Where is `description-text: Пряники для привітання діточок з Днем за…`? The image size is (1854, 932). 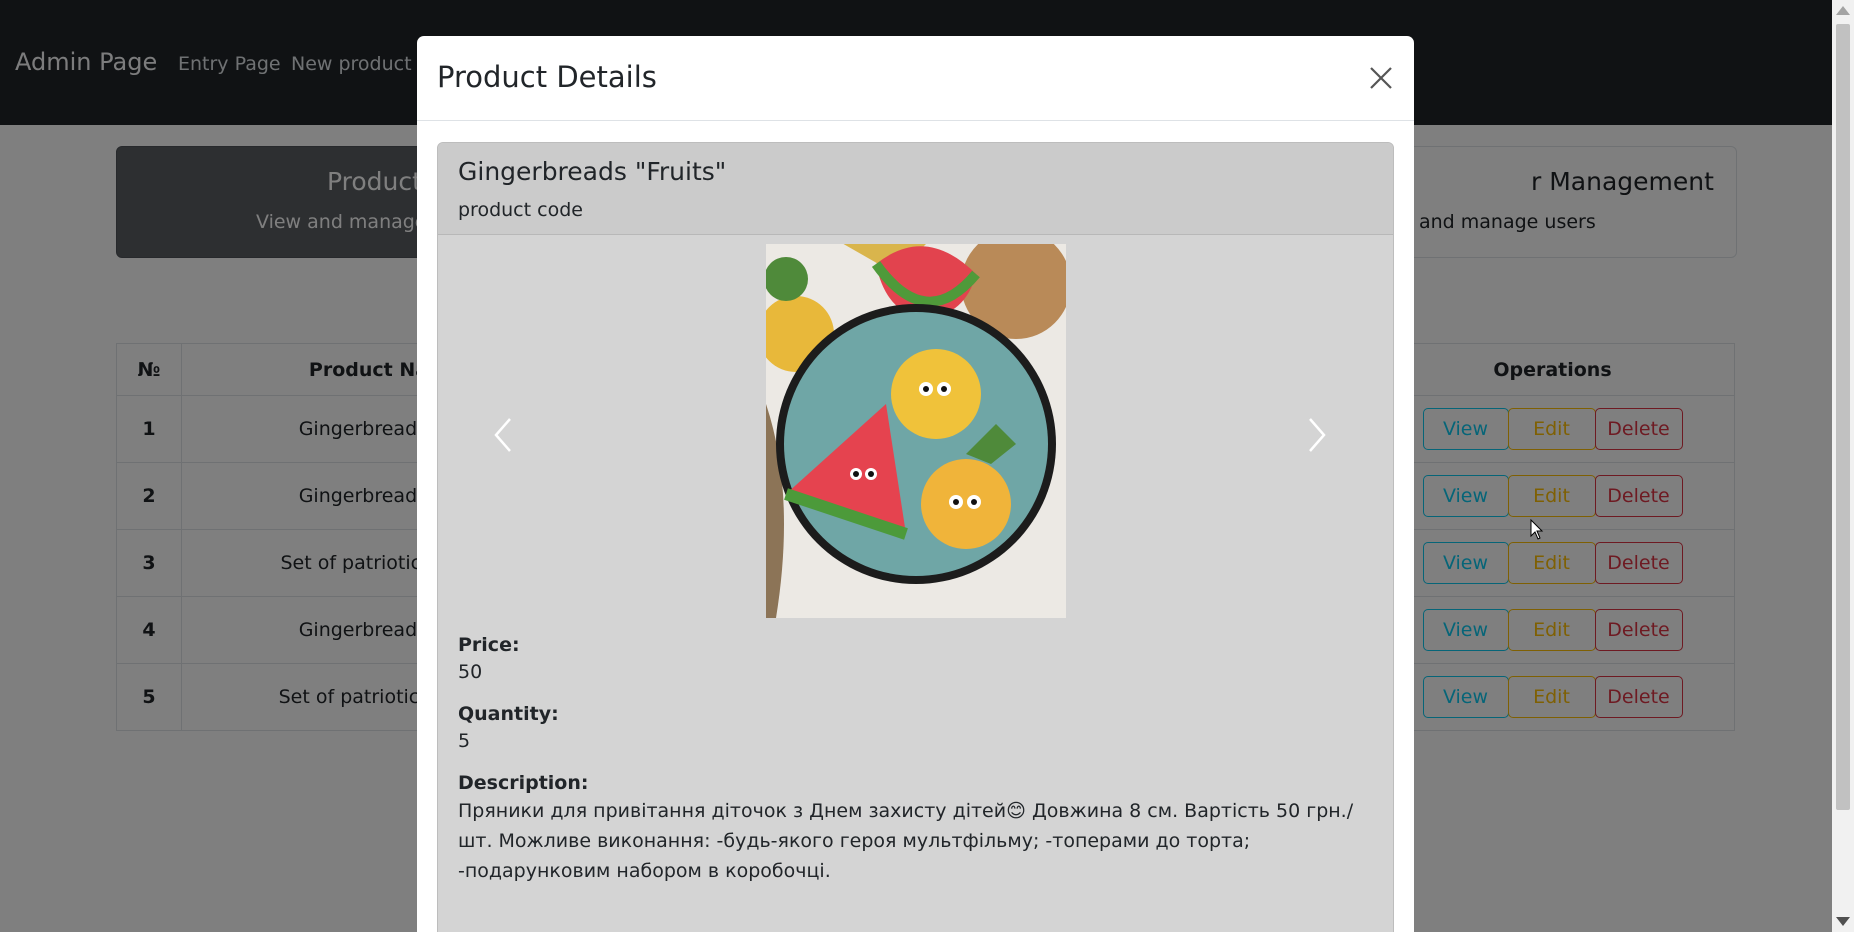
description-text: Пряники для привітання діточок з Днем за… is located at coordinates (906, 841).